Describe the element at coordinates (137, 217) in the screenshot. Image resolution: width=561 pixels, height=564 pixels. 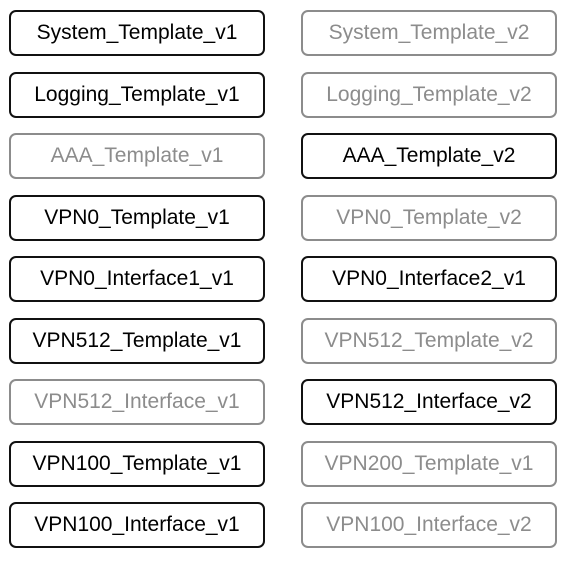
I see `template-vpn0-v1: VPN0_Template_v1` at that location.